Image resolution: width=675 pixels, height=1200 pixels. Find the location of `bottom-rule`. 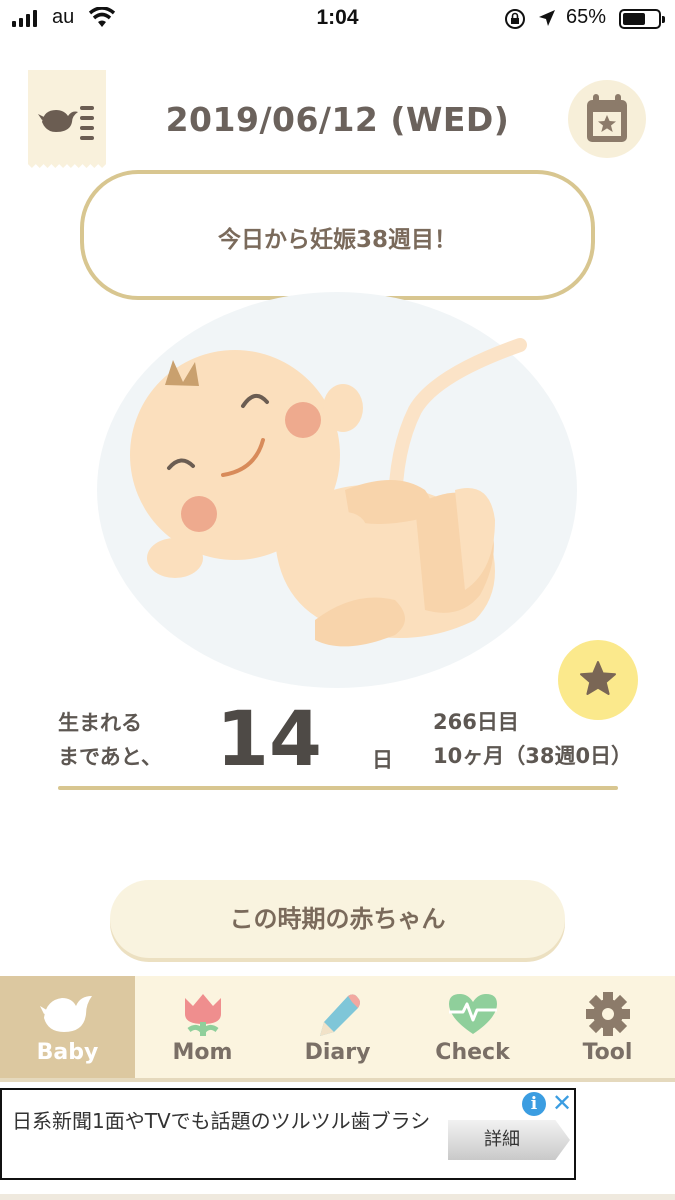

bottom-rule is located at coordinates (337, 1197).